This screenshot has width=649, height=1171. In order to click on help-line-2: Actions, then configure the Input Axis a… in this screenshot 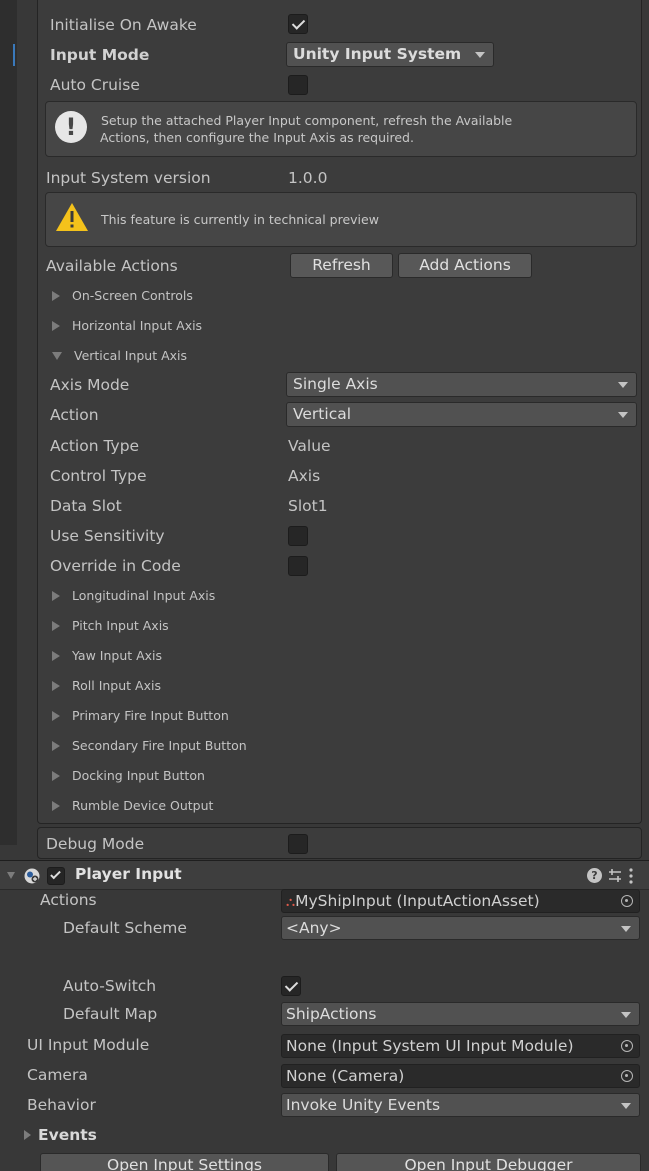, I will do `click(257, 137)`.